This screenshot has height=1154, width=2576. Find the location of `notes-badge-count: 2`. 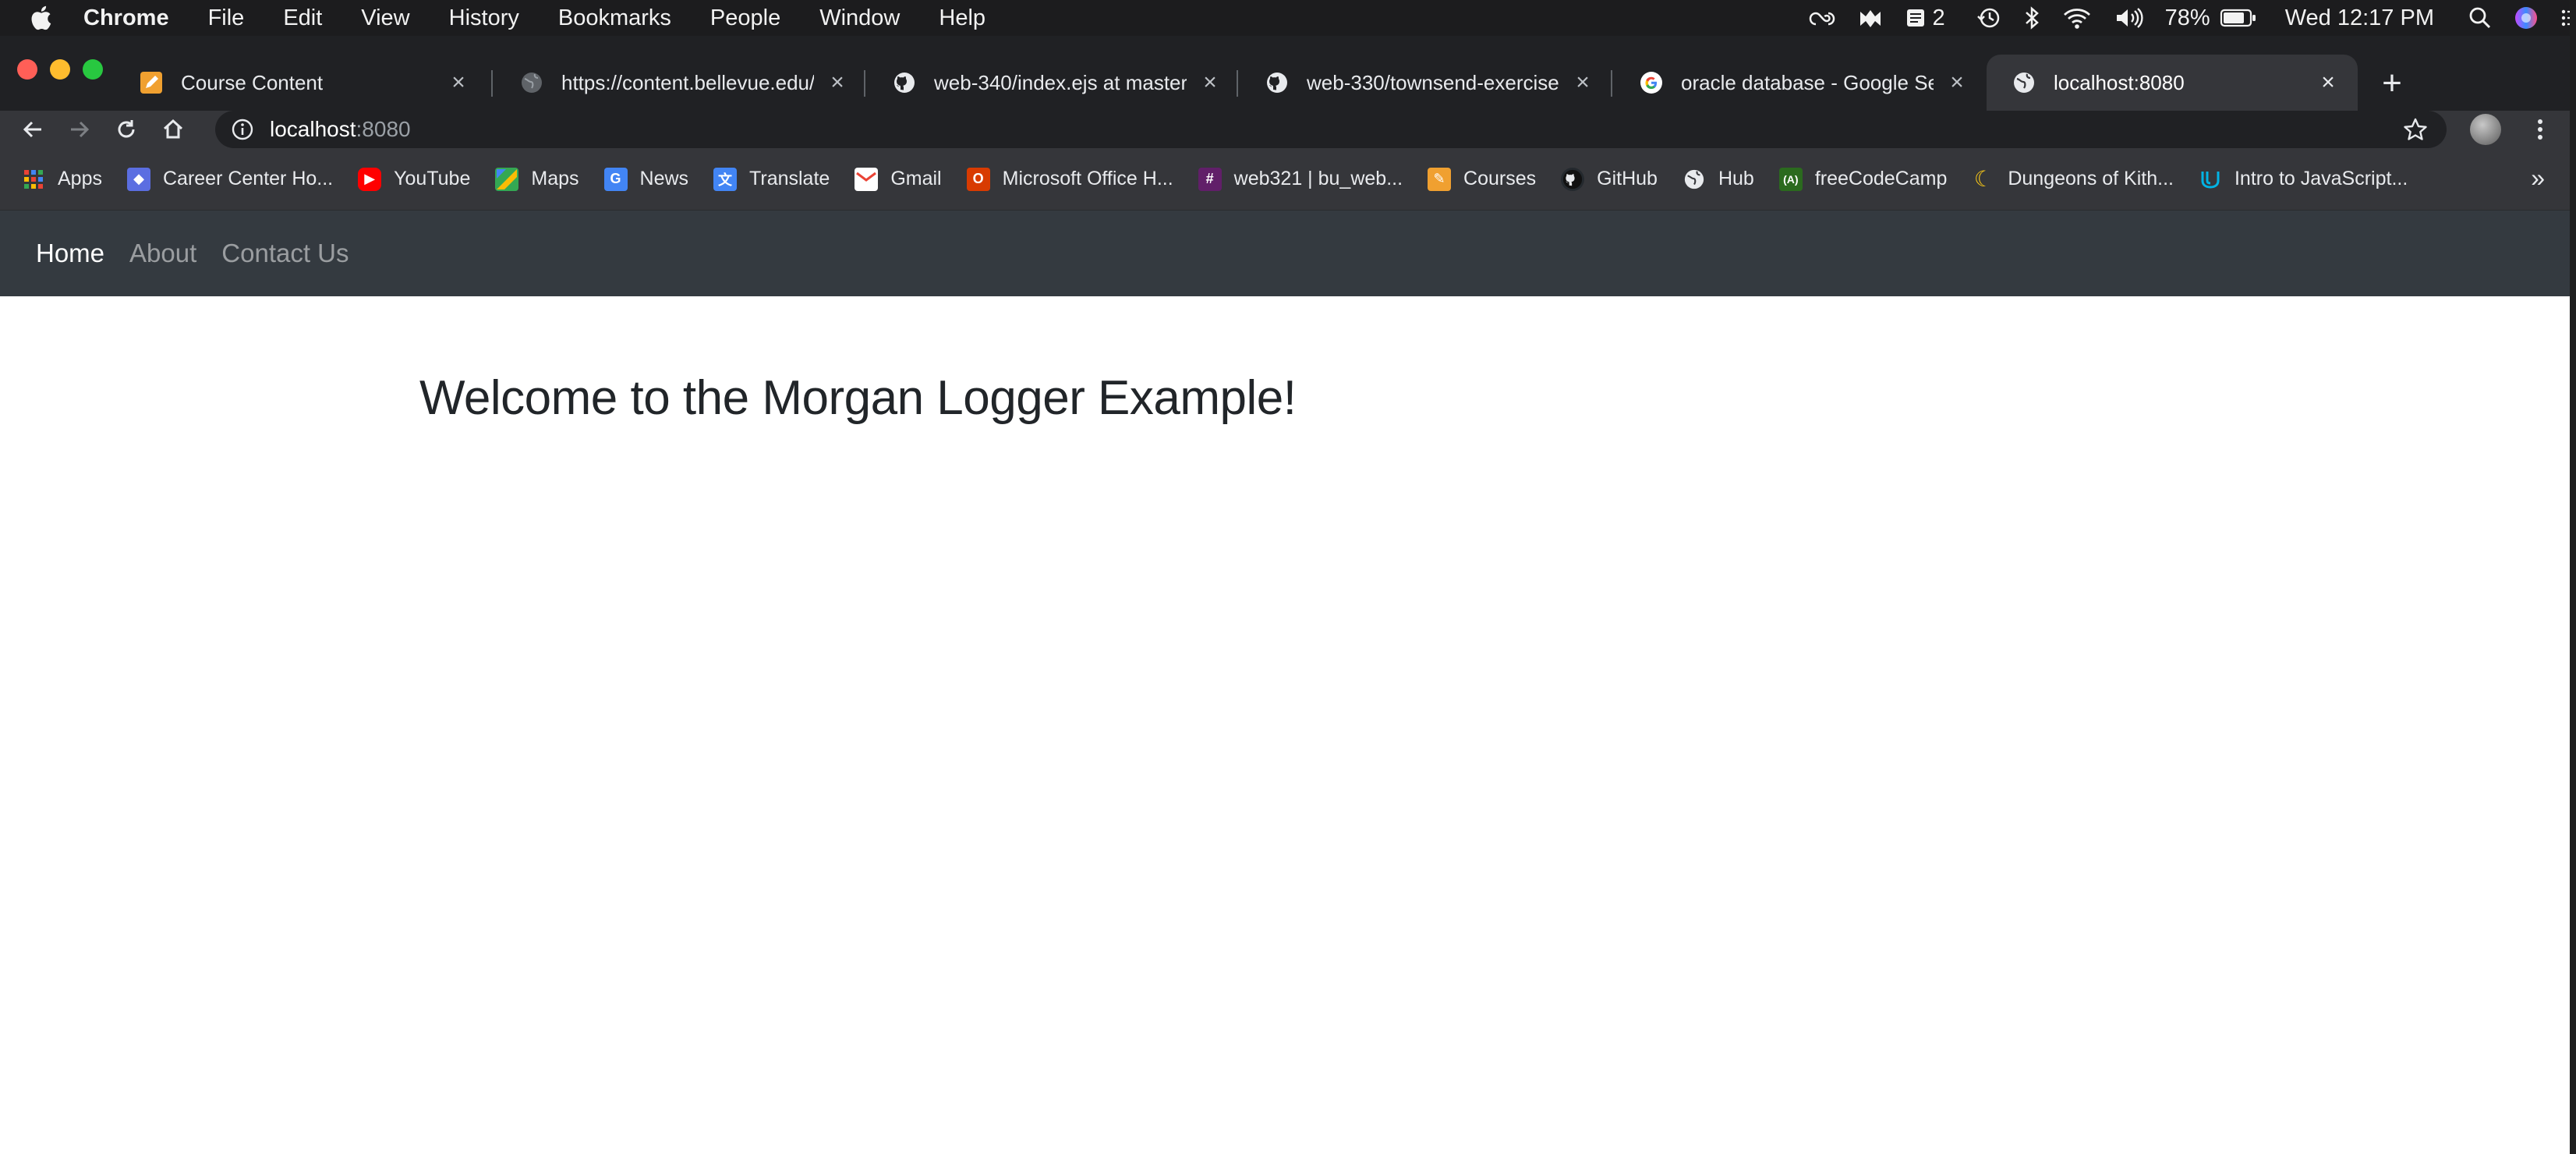

notes-badge-count: 2 is located at coordinates (1938, 17).